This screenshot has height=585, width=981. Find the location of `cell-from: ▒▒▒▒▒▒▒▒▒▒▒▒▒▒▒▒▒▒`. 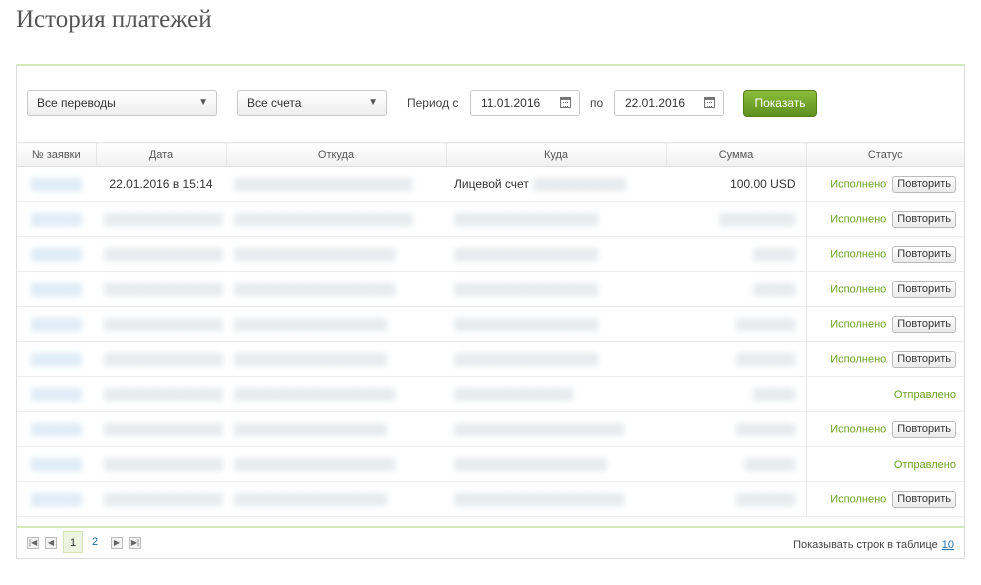

cell-from: ▒▒▒▒▒▒▒▒▒▒▒▒▒▒▒▒▒▒ is located at coordinates (336, 429).